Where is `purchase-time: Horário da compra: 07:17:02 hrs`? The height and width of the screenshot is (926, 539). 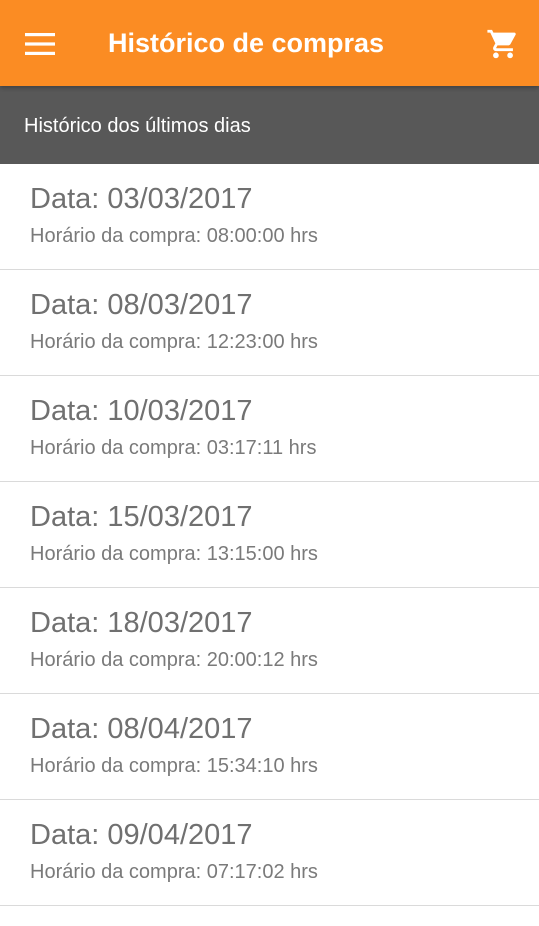 purchase-time: Horário da compra: 07:17:02 hrs is located at coordinates (174, 872).